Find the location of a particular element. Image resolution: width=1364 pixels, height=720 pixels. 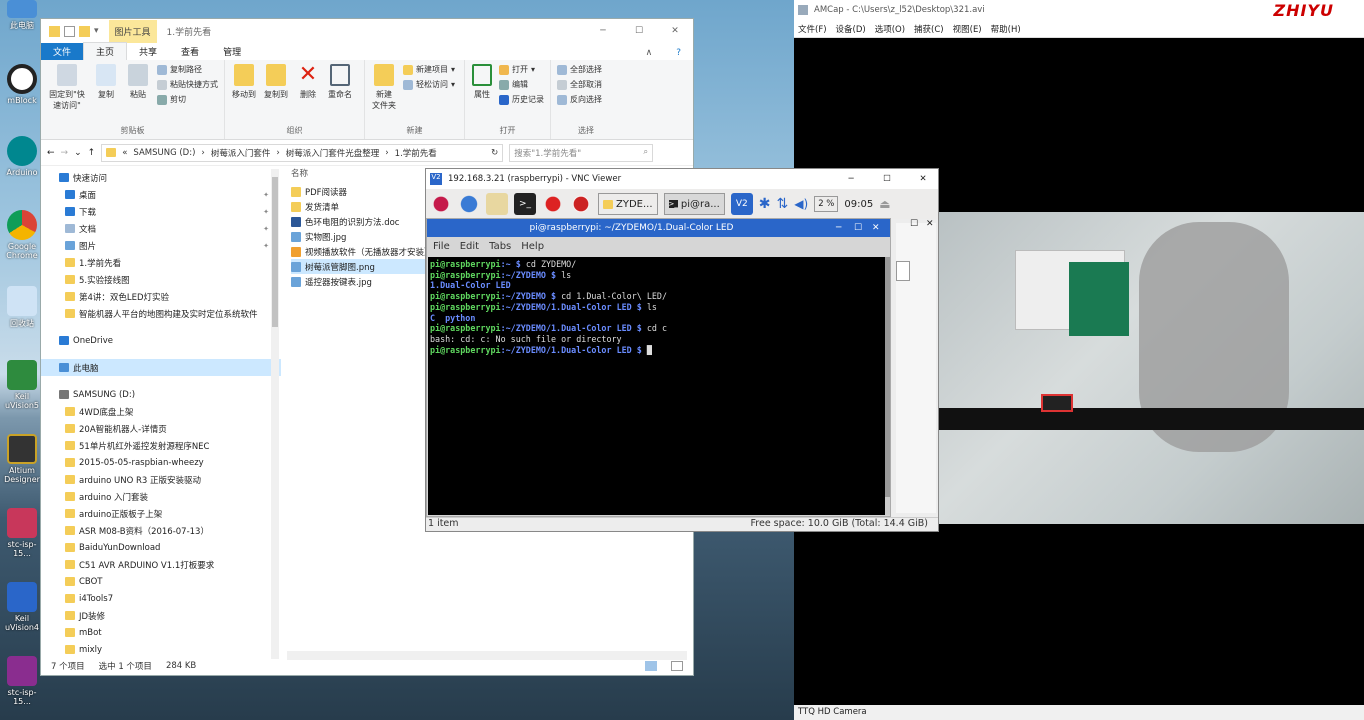

nav-item: ASR M08-B资料（2016-07-13） is located at coordinates (161, 530).